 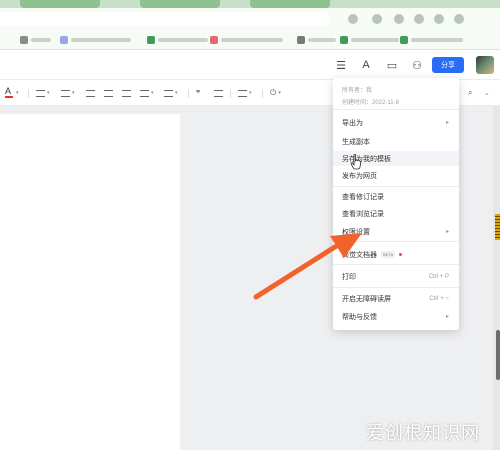 What do you see at coordinates (392, 65) in the screenshot?
I see `present-icon: ▭` at bounding box center [392, 65].